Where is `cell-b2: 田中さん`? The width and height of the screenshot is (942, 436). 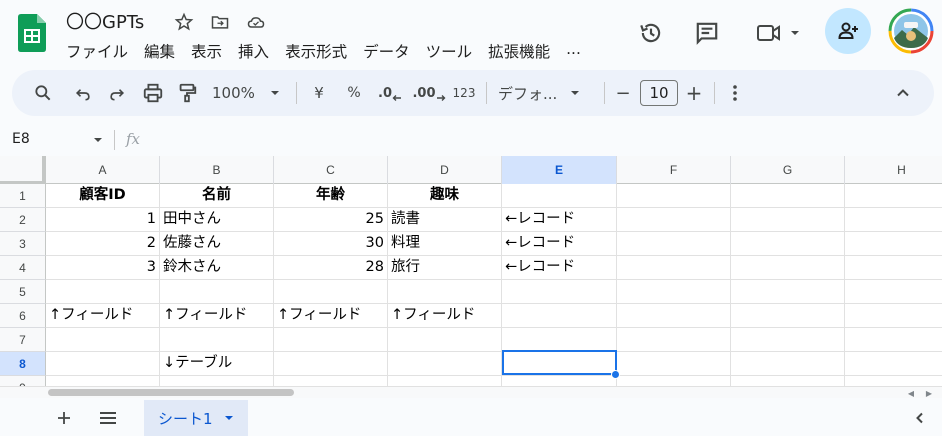 cell-b2: 田中さん is located at coordinates (217, 220).